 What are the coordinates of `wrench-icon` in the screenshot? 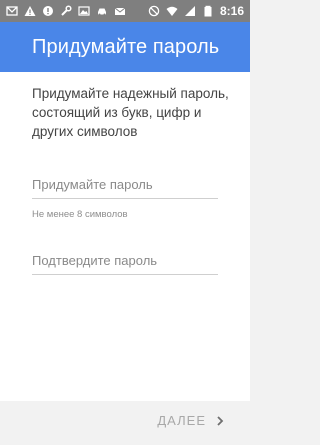 It's located at (66, 11).